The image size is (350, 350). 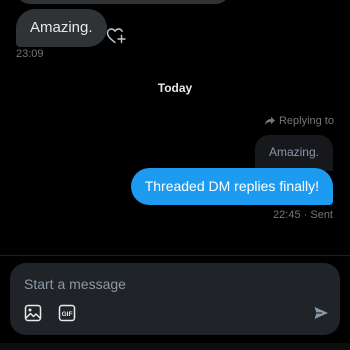 What do you see at coordinates (175, 346) in the screenshot?
I see `home-indicator-area` at bounding box center [175, 346].